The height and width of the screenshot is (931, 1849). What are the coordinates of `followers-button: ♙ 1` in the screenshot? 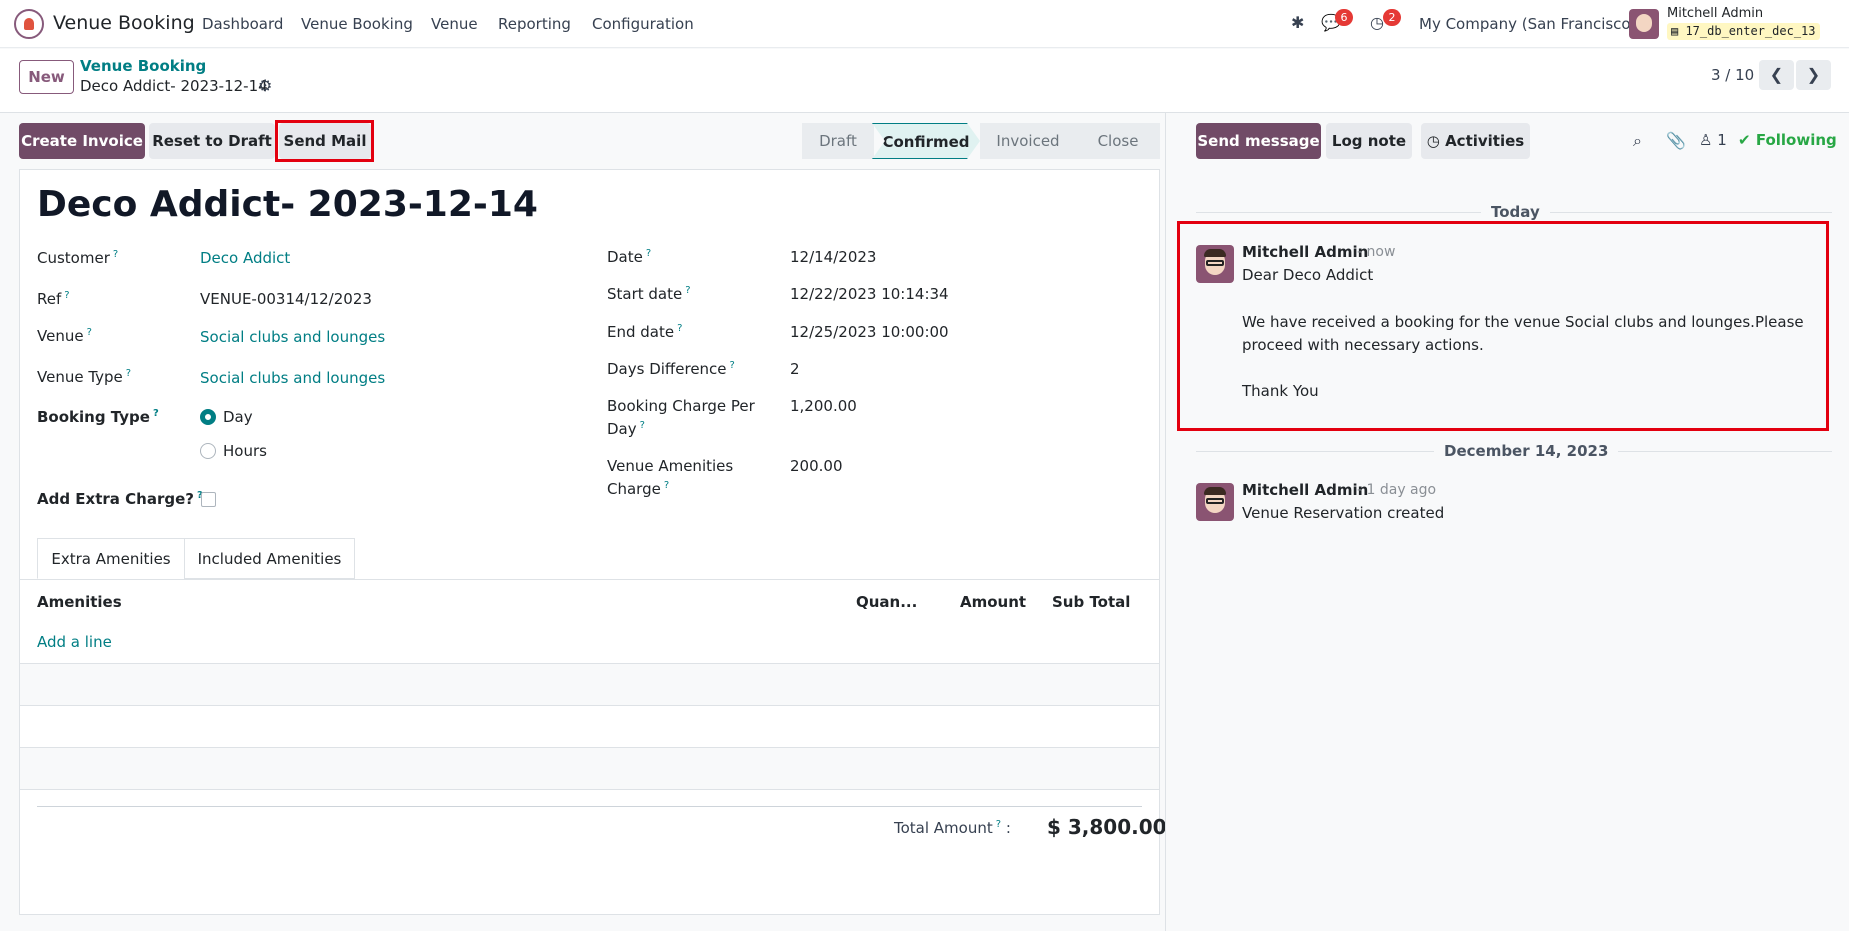 It's located at (1713, 140).